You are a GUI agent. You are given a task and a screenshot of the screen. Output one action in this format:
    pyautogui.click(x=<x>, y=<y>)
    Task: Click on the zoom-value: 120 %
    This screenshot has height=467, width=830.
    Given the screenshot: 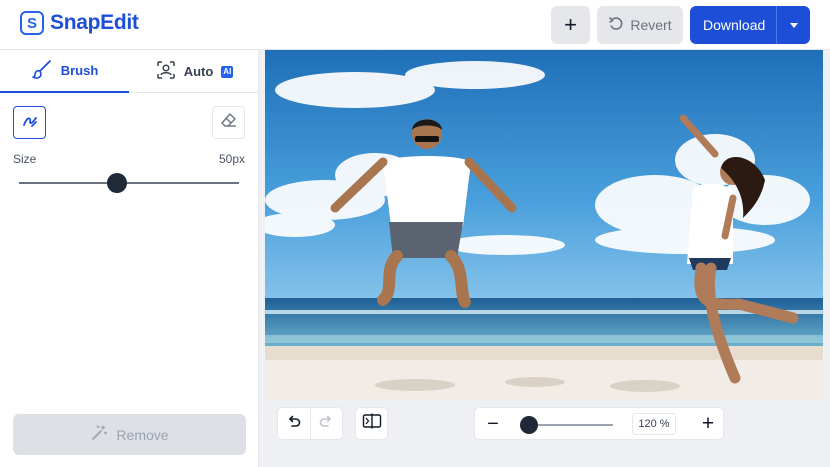 What is the action you would take?
    pyautogui.click(x=654, y=424)
    